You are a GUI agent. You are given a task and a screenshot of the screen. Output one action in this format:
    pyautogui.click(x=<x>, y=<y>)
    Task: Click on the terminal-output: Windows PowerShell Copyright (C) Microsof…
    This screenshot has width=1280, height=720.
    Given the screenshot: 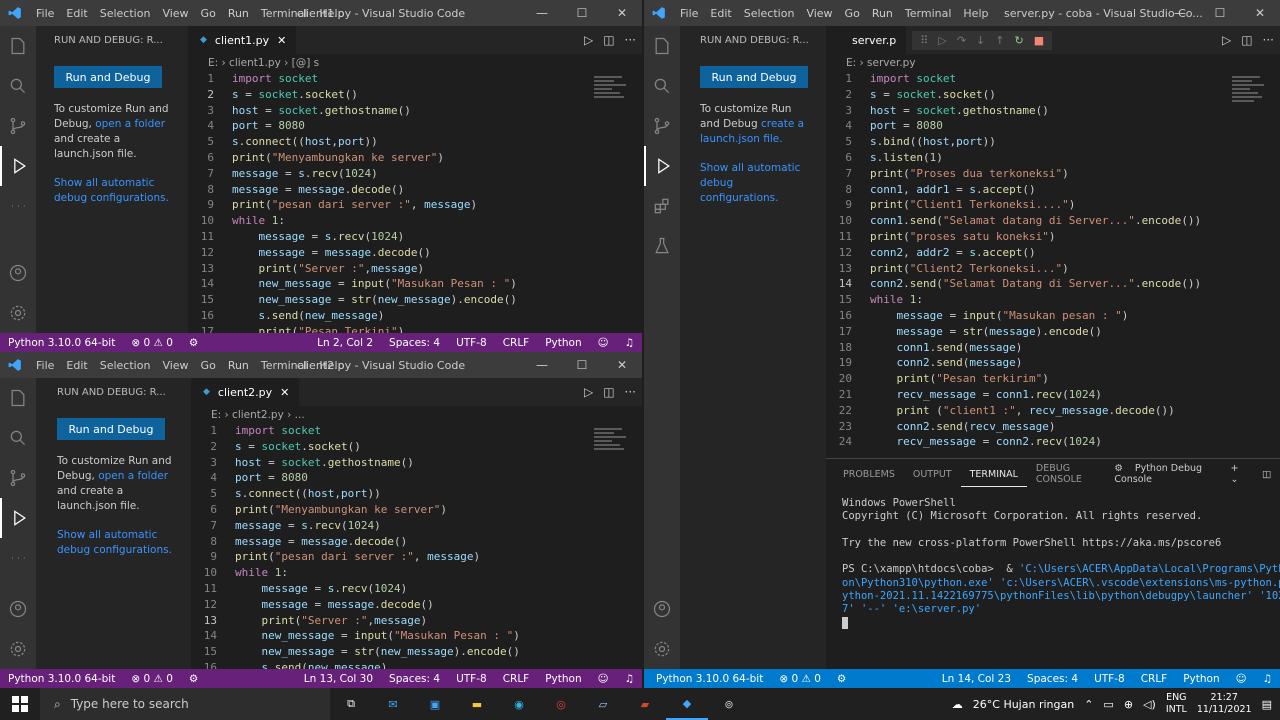 What is the action you would take?
    pyautogui.click(x=1053, y=559)
    